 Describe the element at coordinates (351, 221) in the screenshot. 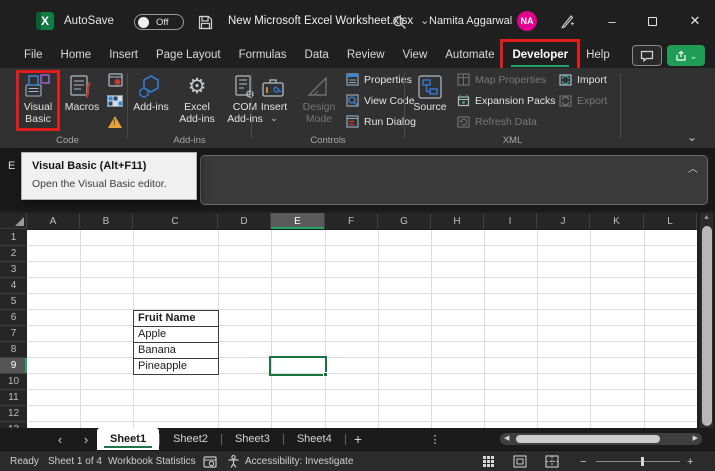

I see `column-header-F: F` at that location.